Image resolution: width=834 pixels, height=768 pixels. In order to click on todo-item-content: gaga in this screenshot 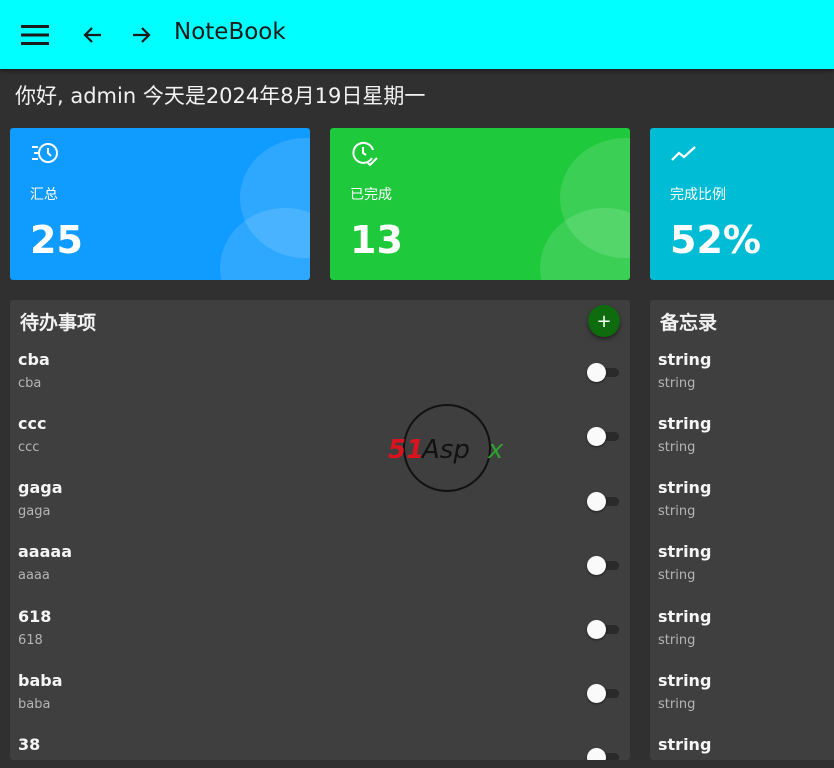, I will do `click(34, 511)`.